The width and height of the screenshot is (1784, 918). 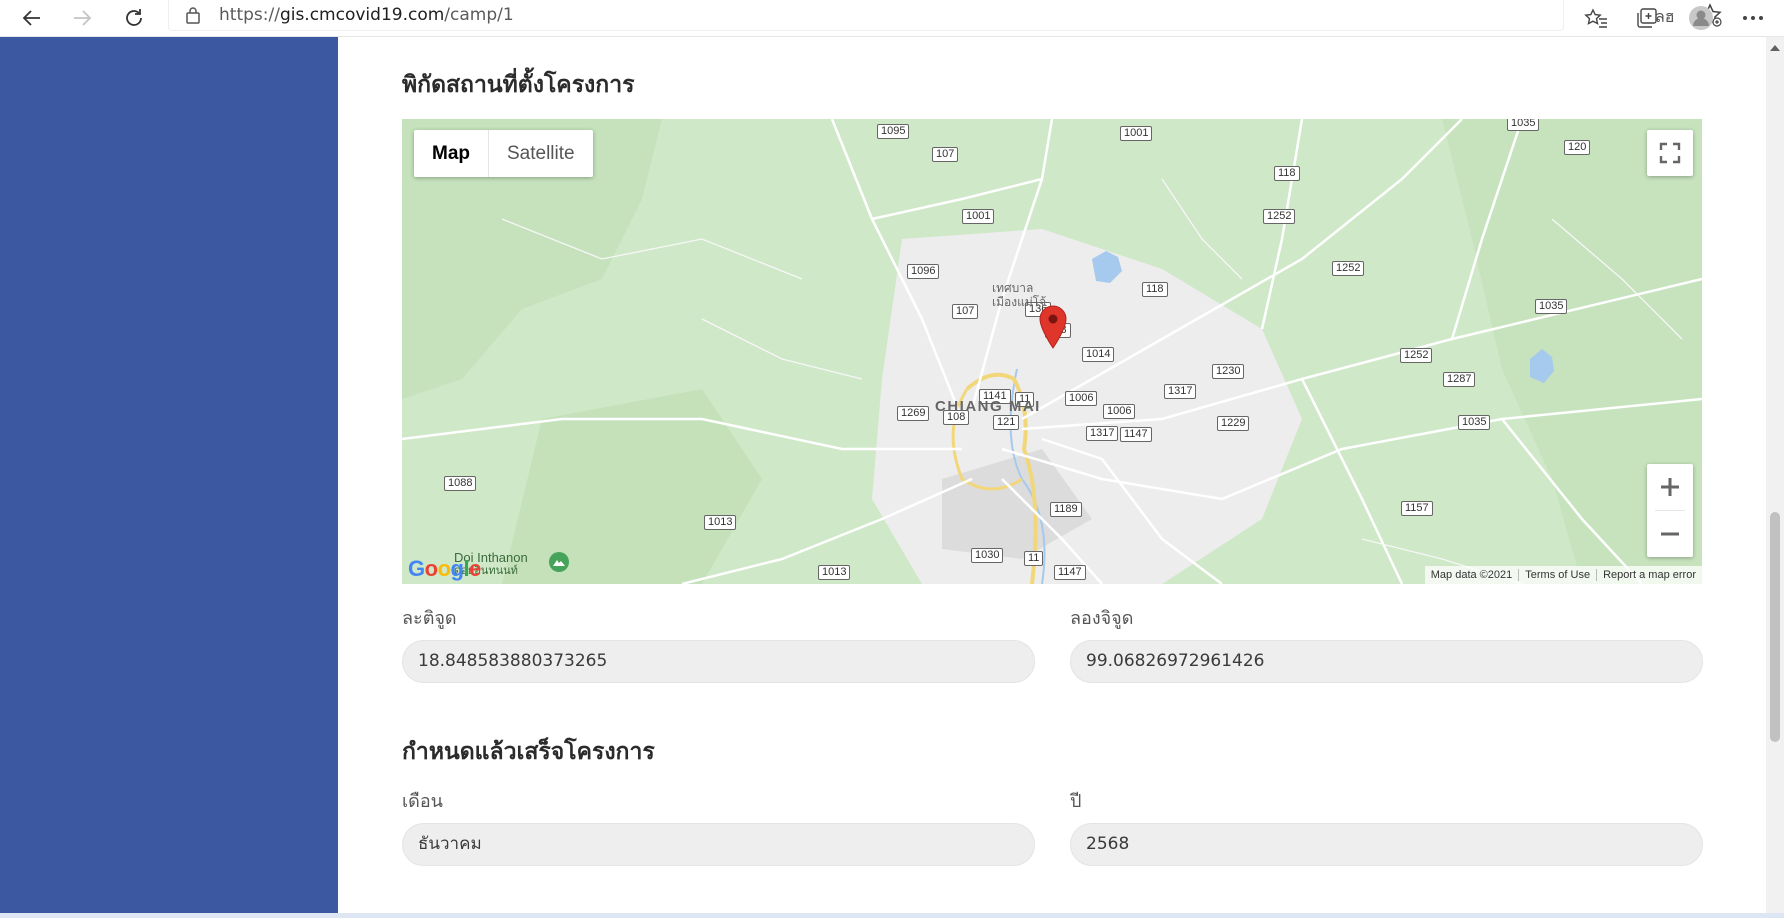 What do you see at coordinates (451, 153) in the screenshot?
I see `map-type-map-button: Map` at bounding box center [451, 153].